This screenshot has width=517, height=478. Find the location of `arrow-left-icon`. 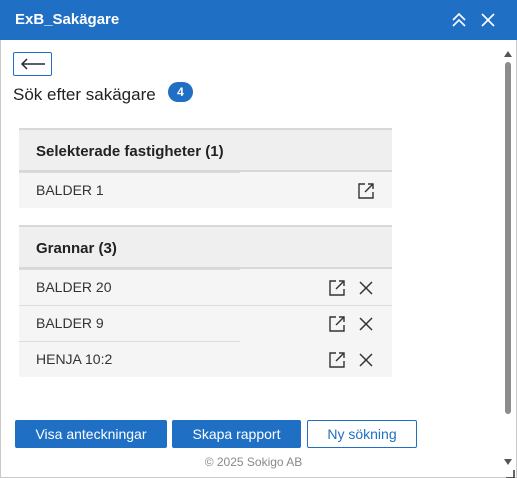

arrow-left-icon is located at coordinates (32, 64).